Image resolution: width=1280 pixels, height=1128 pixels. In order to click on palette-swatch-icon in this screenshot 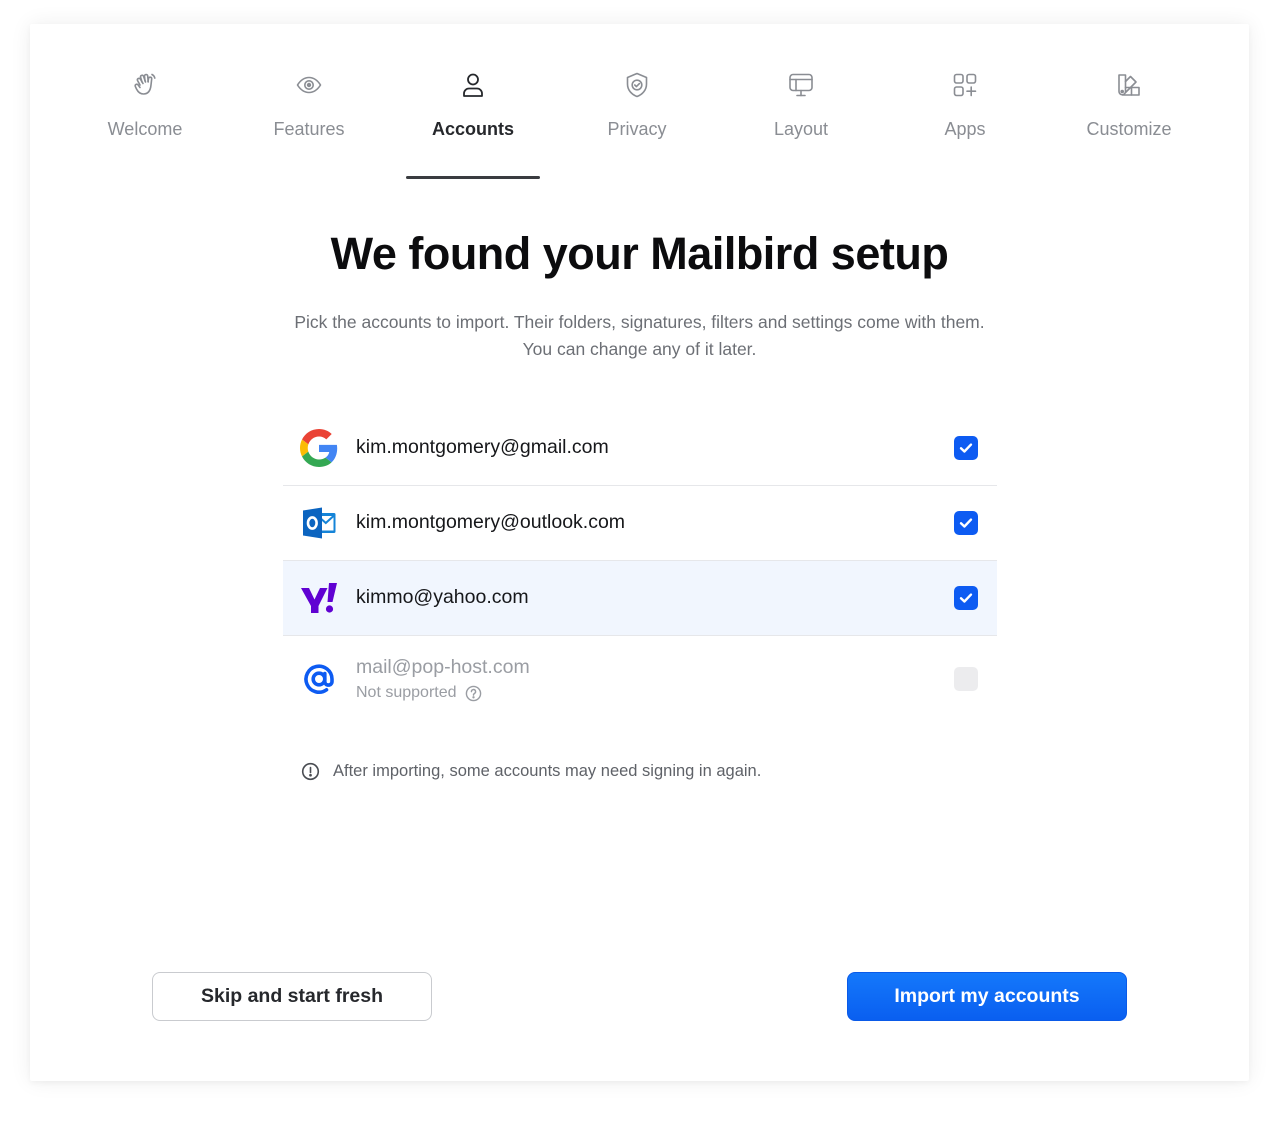, I will do `click(1129, 85)`.